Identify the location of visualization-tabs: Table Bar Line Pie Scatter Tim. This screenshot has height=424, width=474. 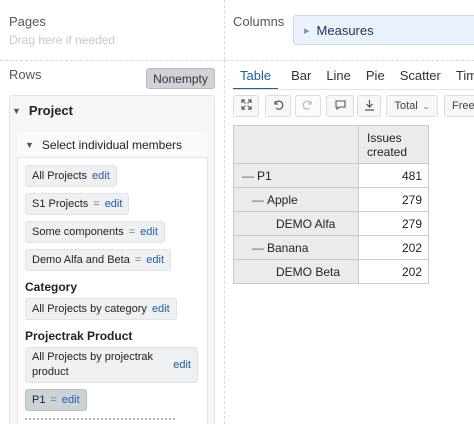
(353, 77).